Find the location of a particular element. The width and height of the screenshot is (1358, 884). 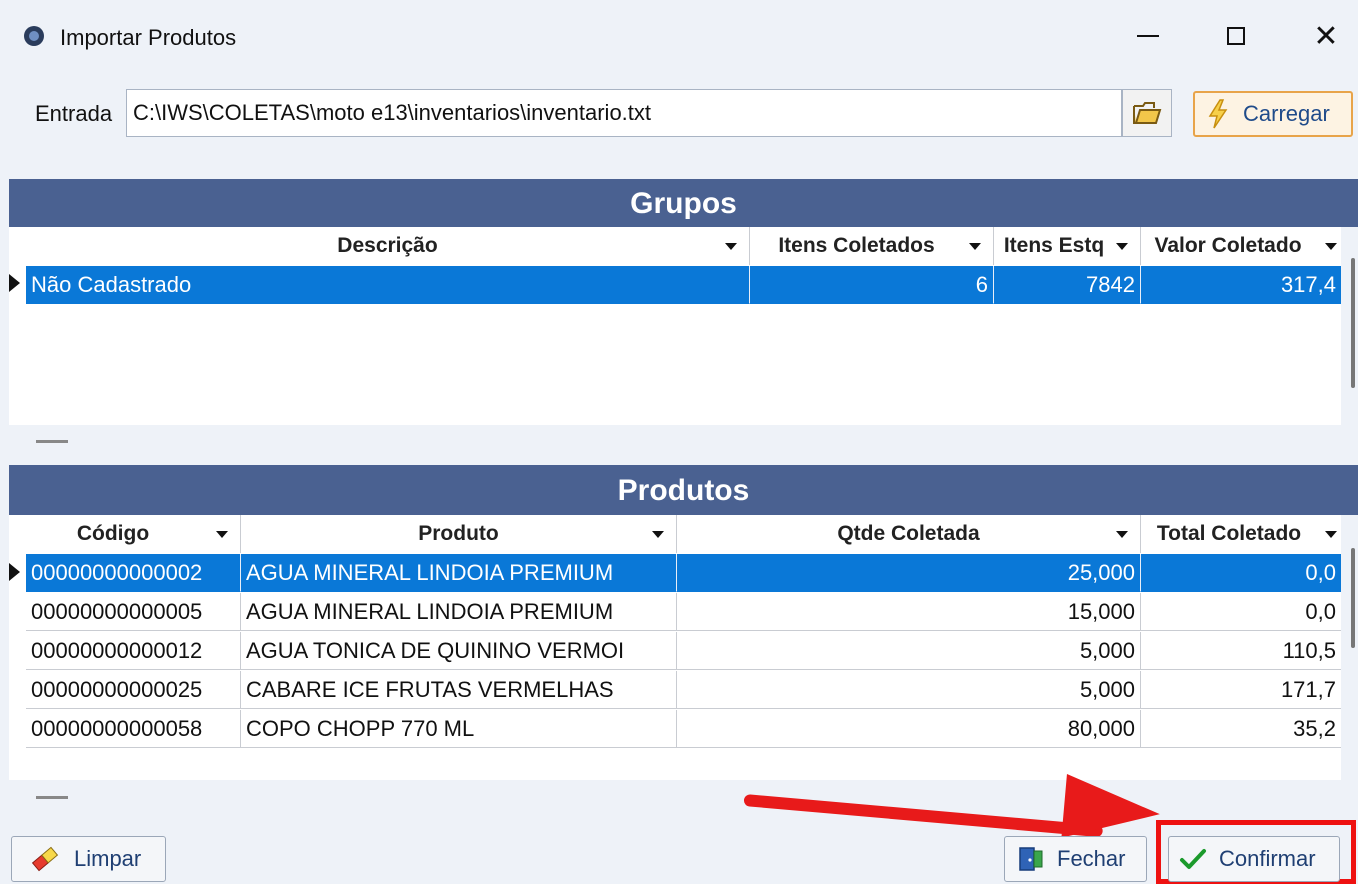

produtos-splitter-handle is located at coordinates (52, 797).